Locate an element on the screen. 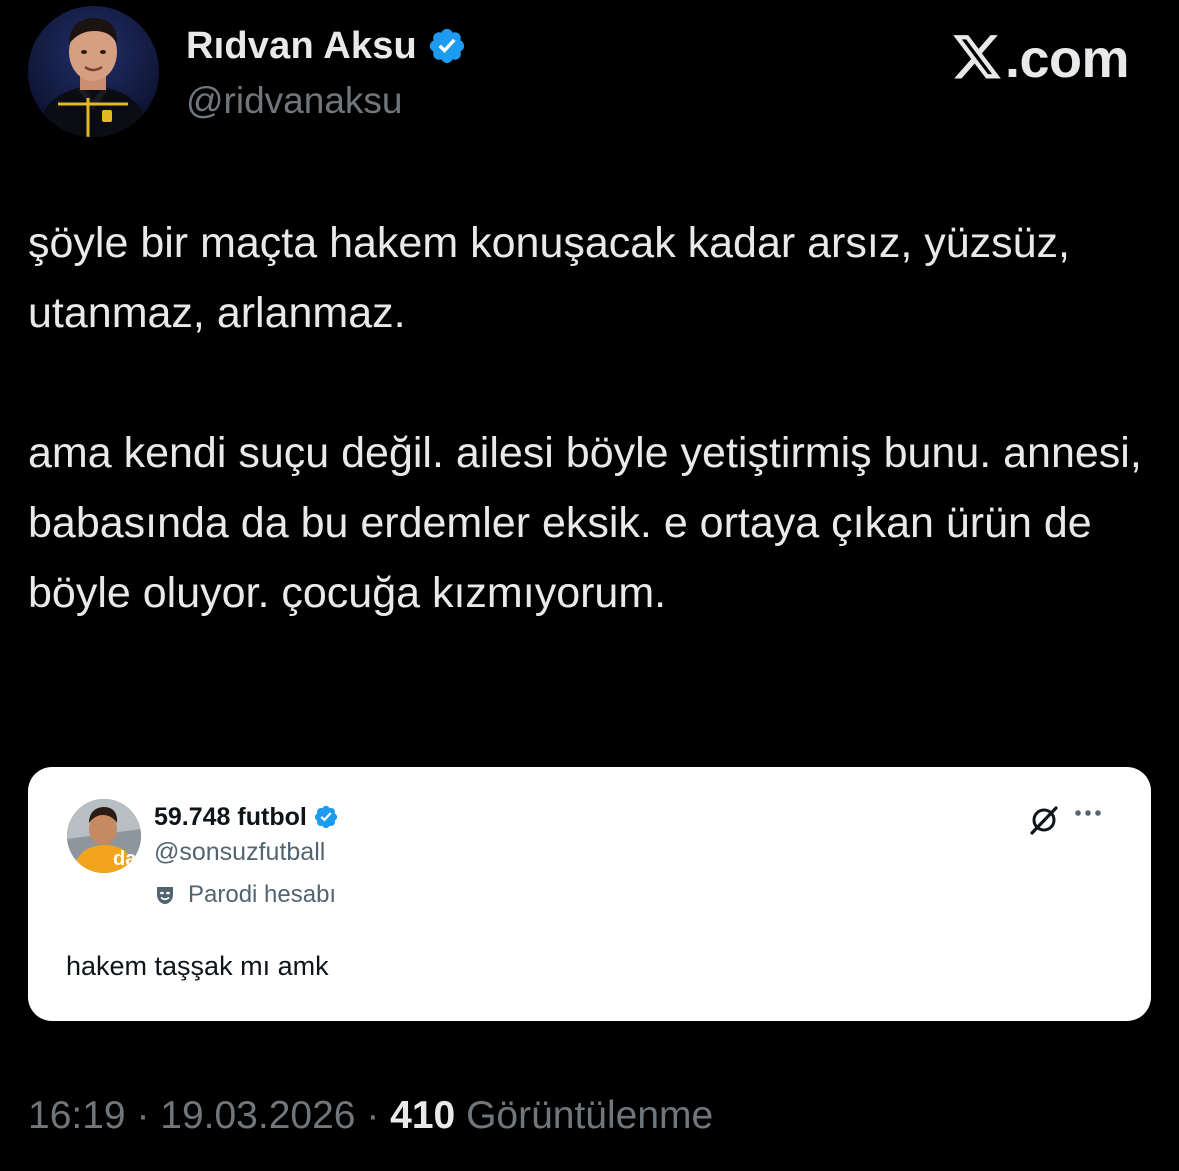 The height and width of the screenshot is (1171, 1179). tweet-header: Rıdvan Aksu @ridvanaksu .com is located at coordinates (589, 73).